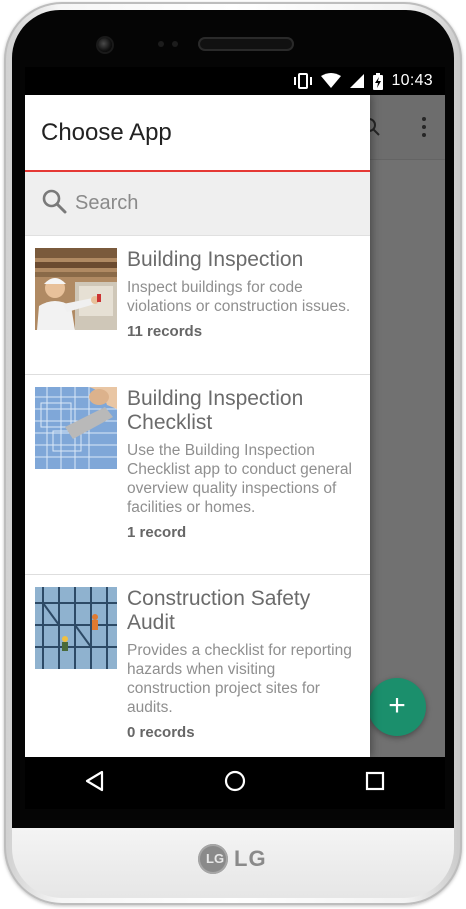 The image size is (466, 909). I want to click on drawer-header: Choose App, so click(197, 133).